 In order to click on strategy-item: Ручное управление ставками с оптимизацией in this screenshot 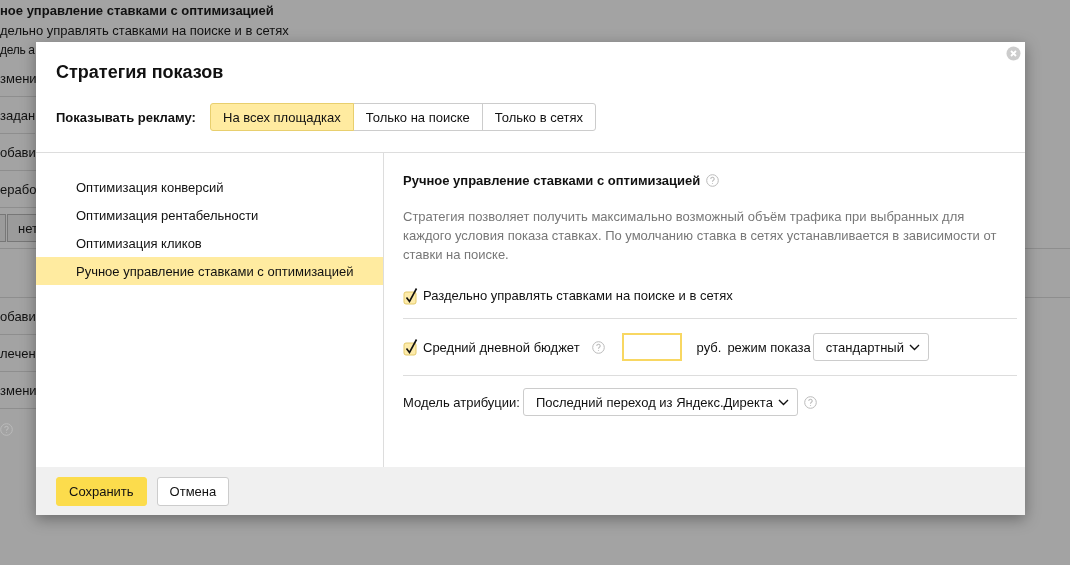, I will do `click(209, 271)`.